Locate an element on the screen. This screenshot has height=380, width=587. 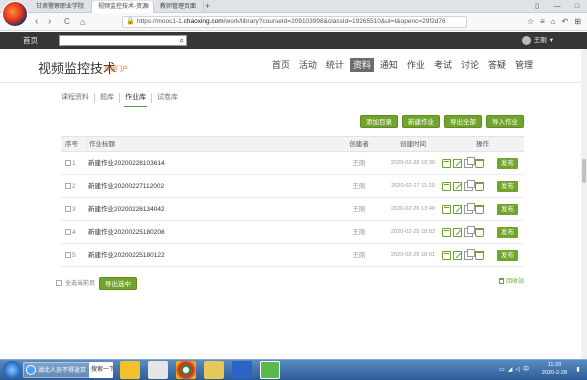
course-nav-notices: 通知 is located at coordinates (389, 65).